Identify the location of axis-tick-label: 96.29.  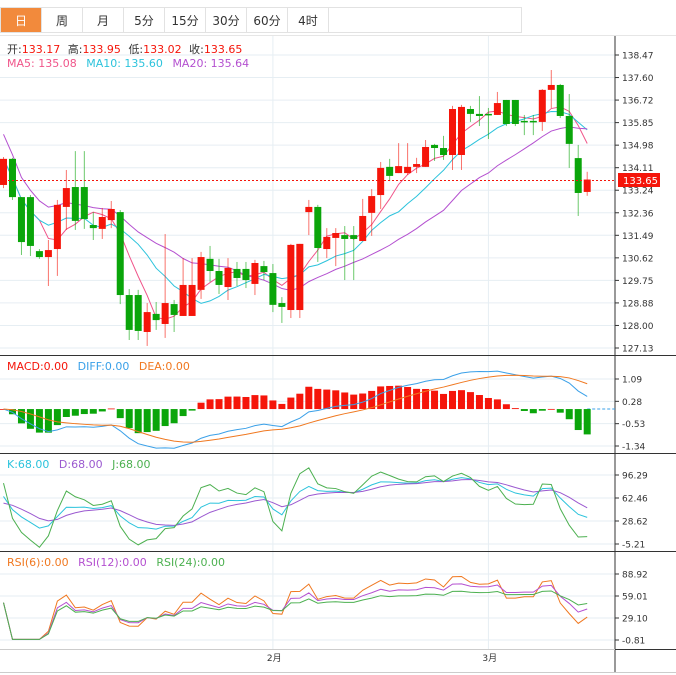
(635, 477).